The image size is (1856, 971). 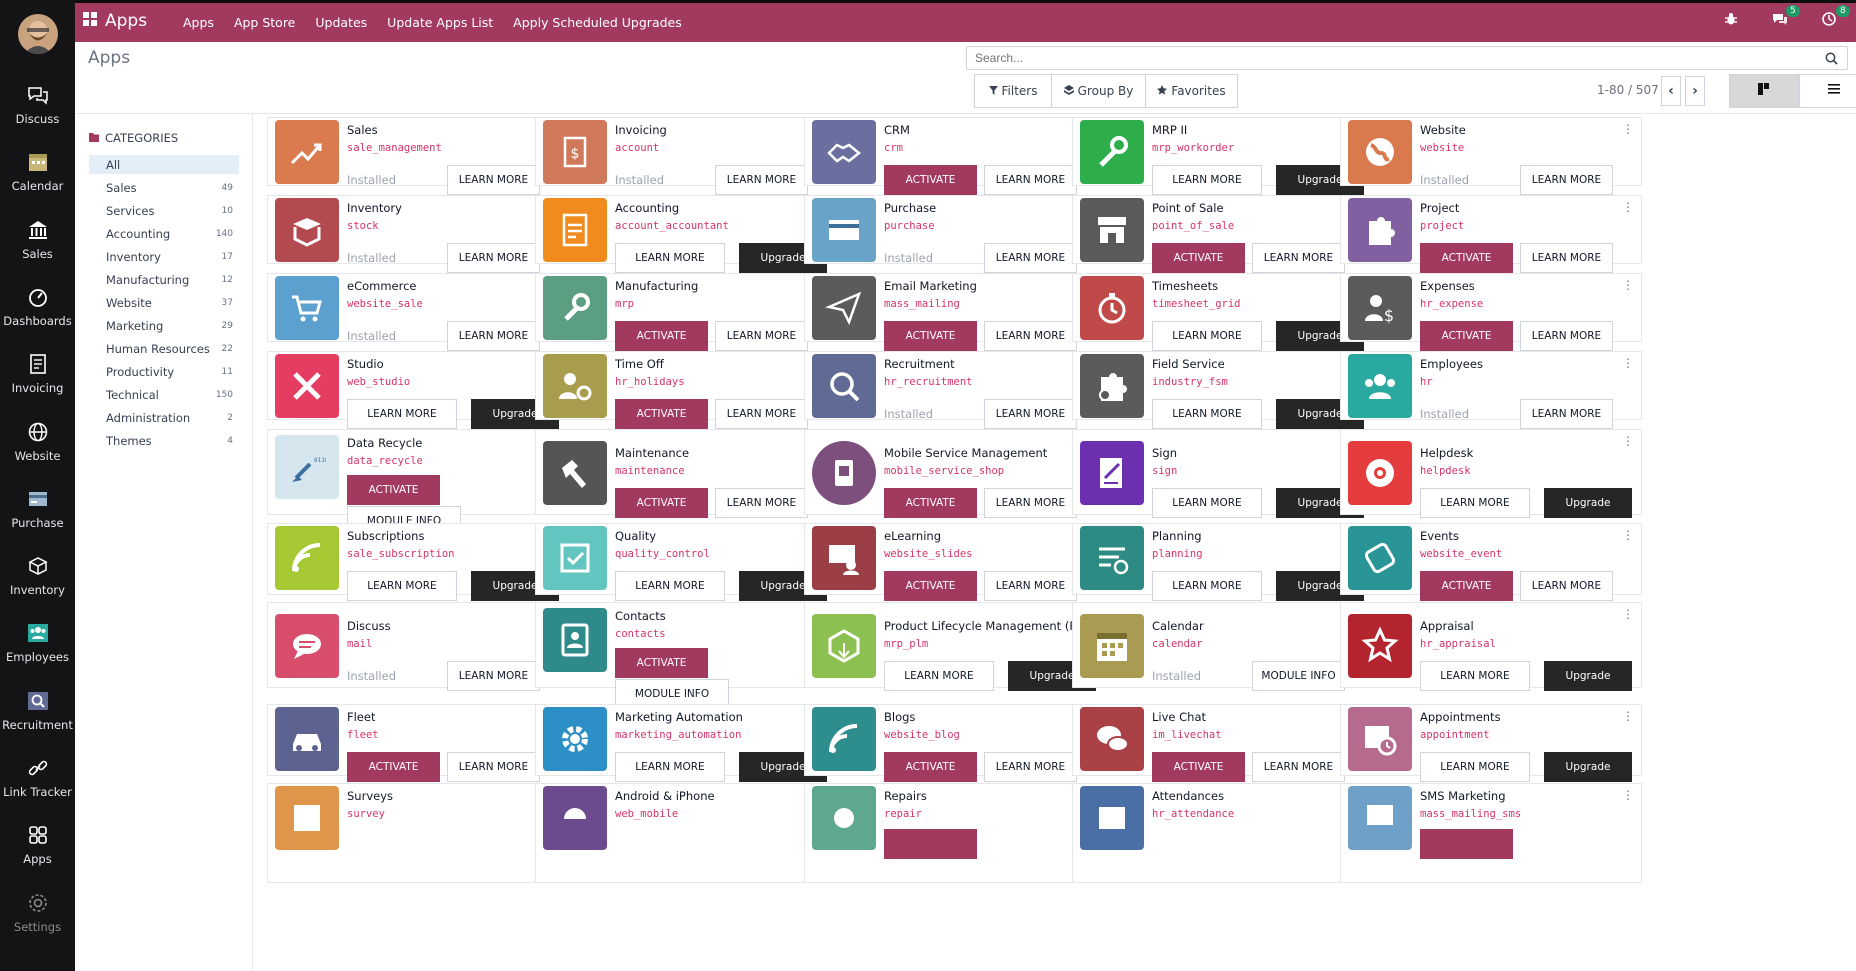 I want to click on list-view-button, so click(x=1827, y=91).